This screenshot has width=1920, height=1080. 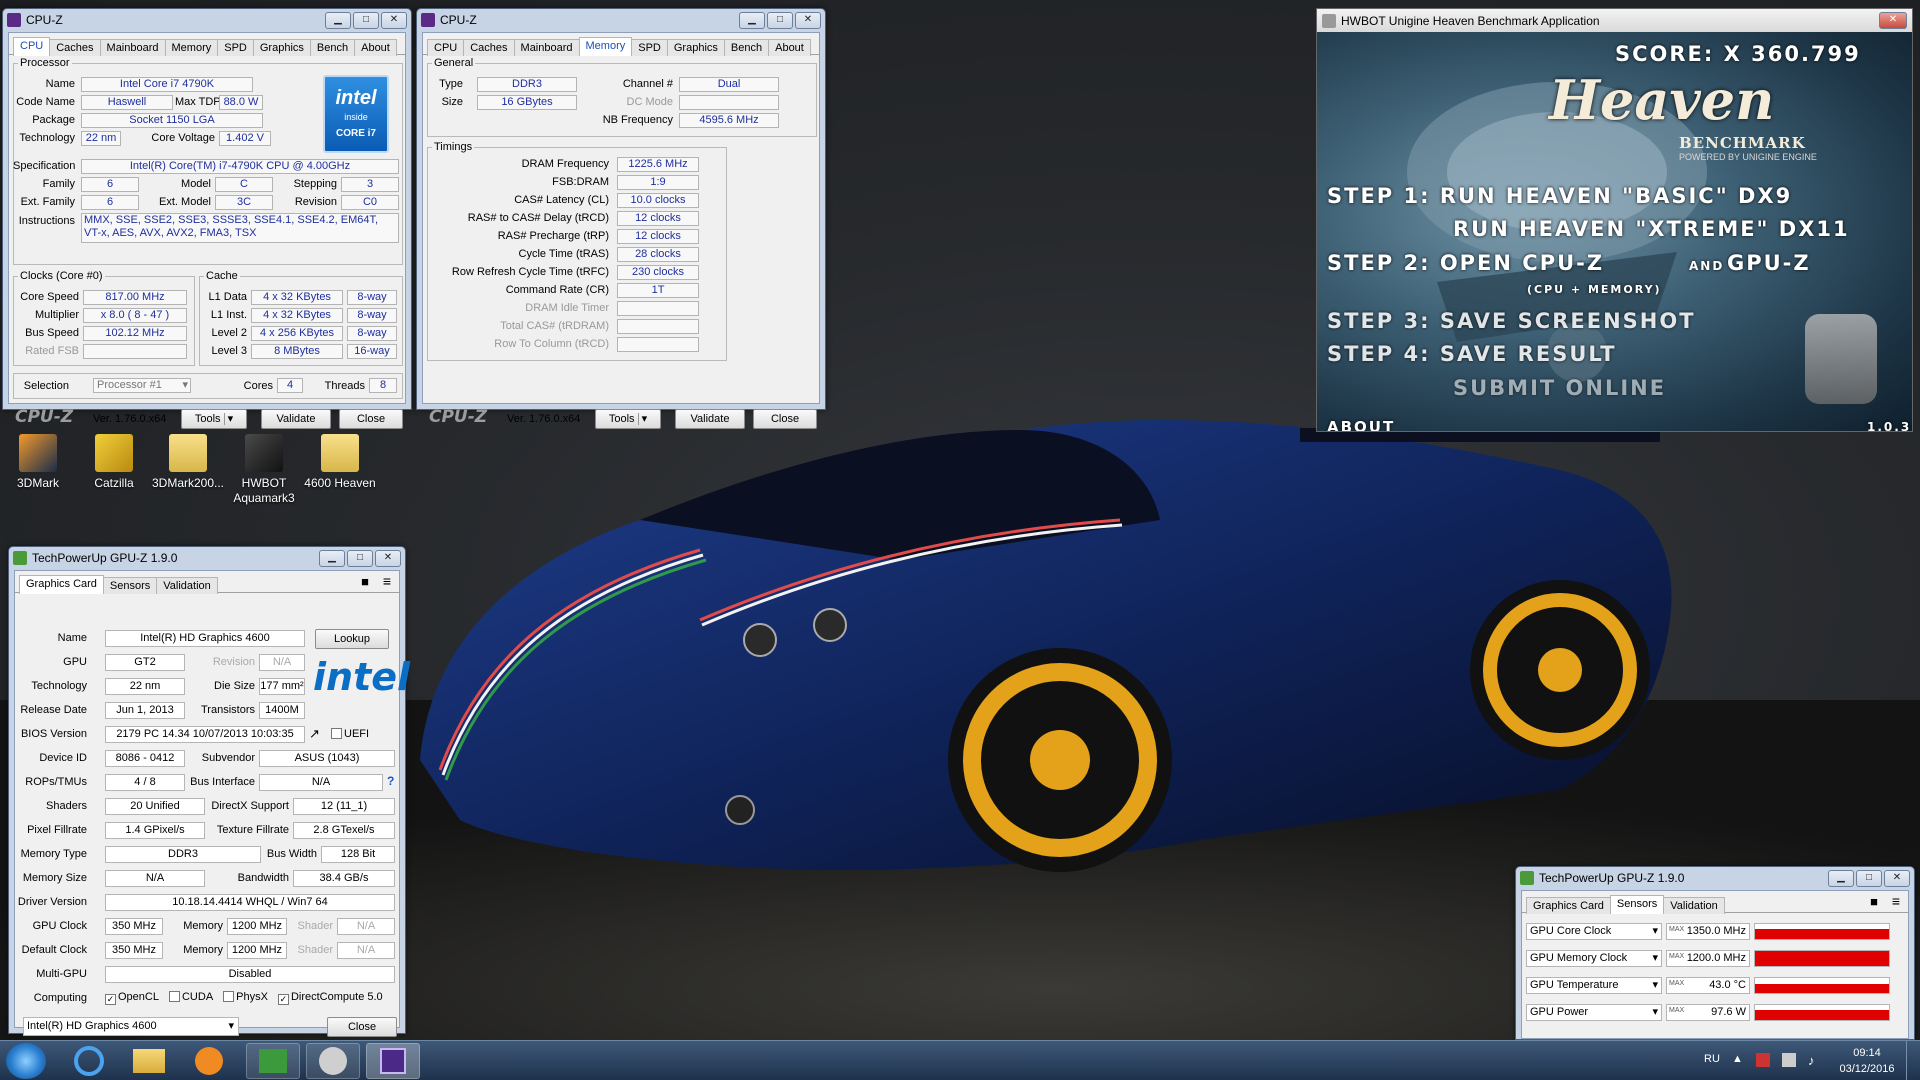 What do you see at coordinates (333, 1061) in the screenshot?
I see `taskbar-heaven` at bounding box center [333, 1061].